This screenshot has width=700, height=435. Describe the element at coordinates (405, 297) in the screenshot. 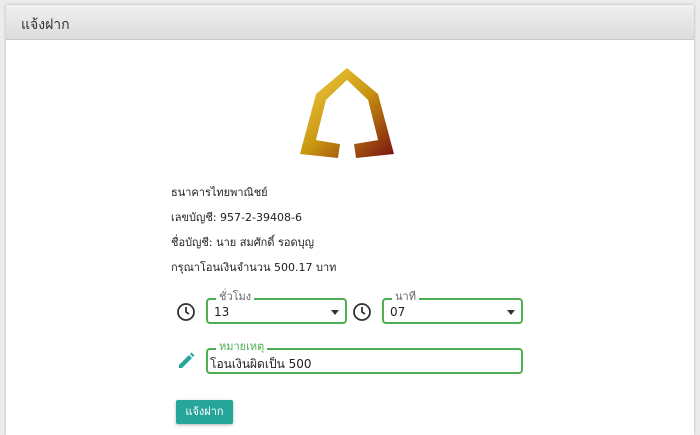

I see `minute-label: นาที` at that location.